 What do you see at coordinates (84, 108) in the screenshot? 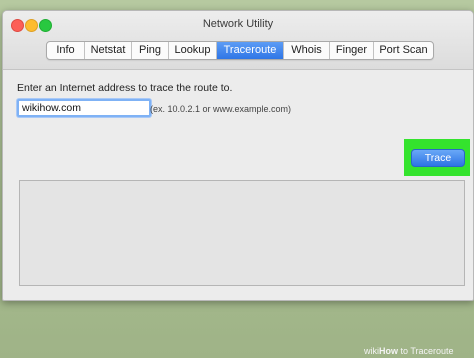
I see `address-input` at bounding box center [84, 108].